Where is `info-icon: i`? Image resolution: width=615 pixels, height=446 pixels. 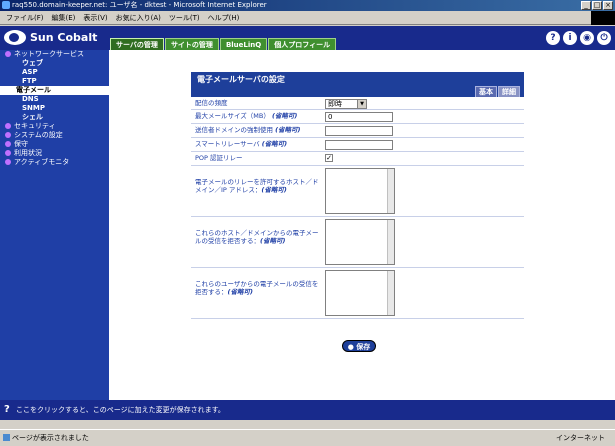
info-icon: i is located at coordinates (570, 38).